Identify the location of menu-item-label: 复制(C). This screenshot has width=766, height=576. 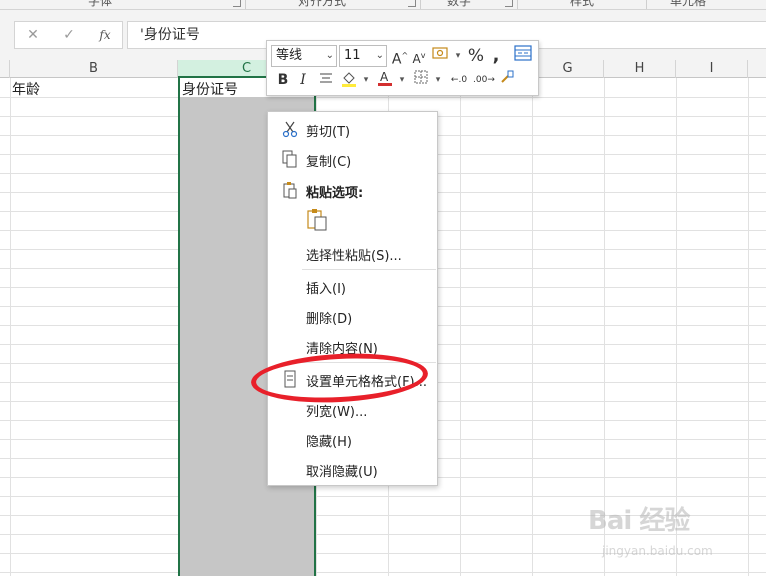
(329, 162).